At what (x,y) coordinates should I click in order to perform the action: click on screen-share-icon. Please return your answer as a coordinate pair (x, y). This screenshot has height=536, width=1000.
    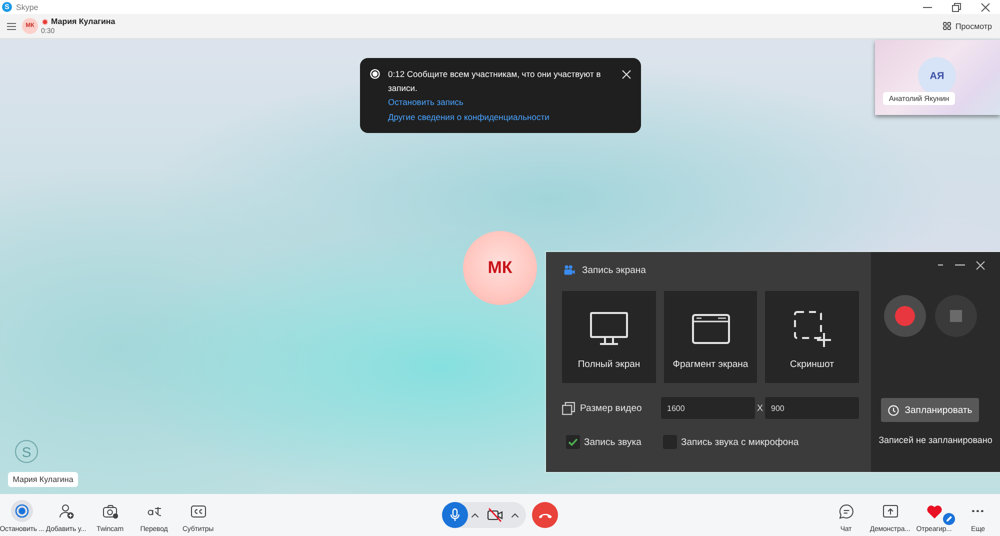
    Looking at the image, I should click on (890, 511).